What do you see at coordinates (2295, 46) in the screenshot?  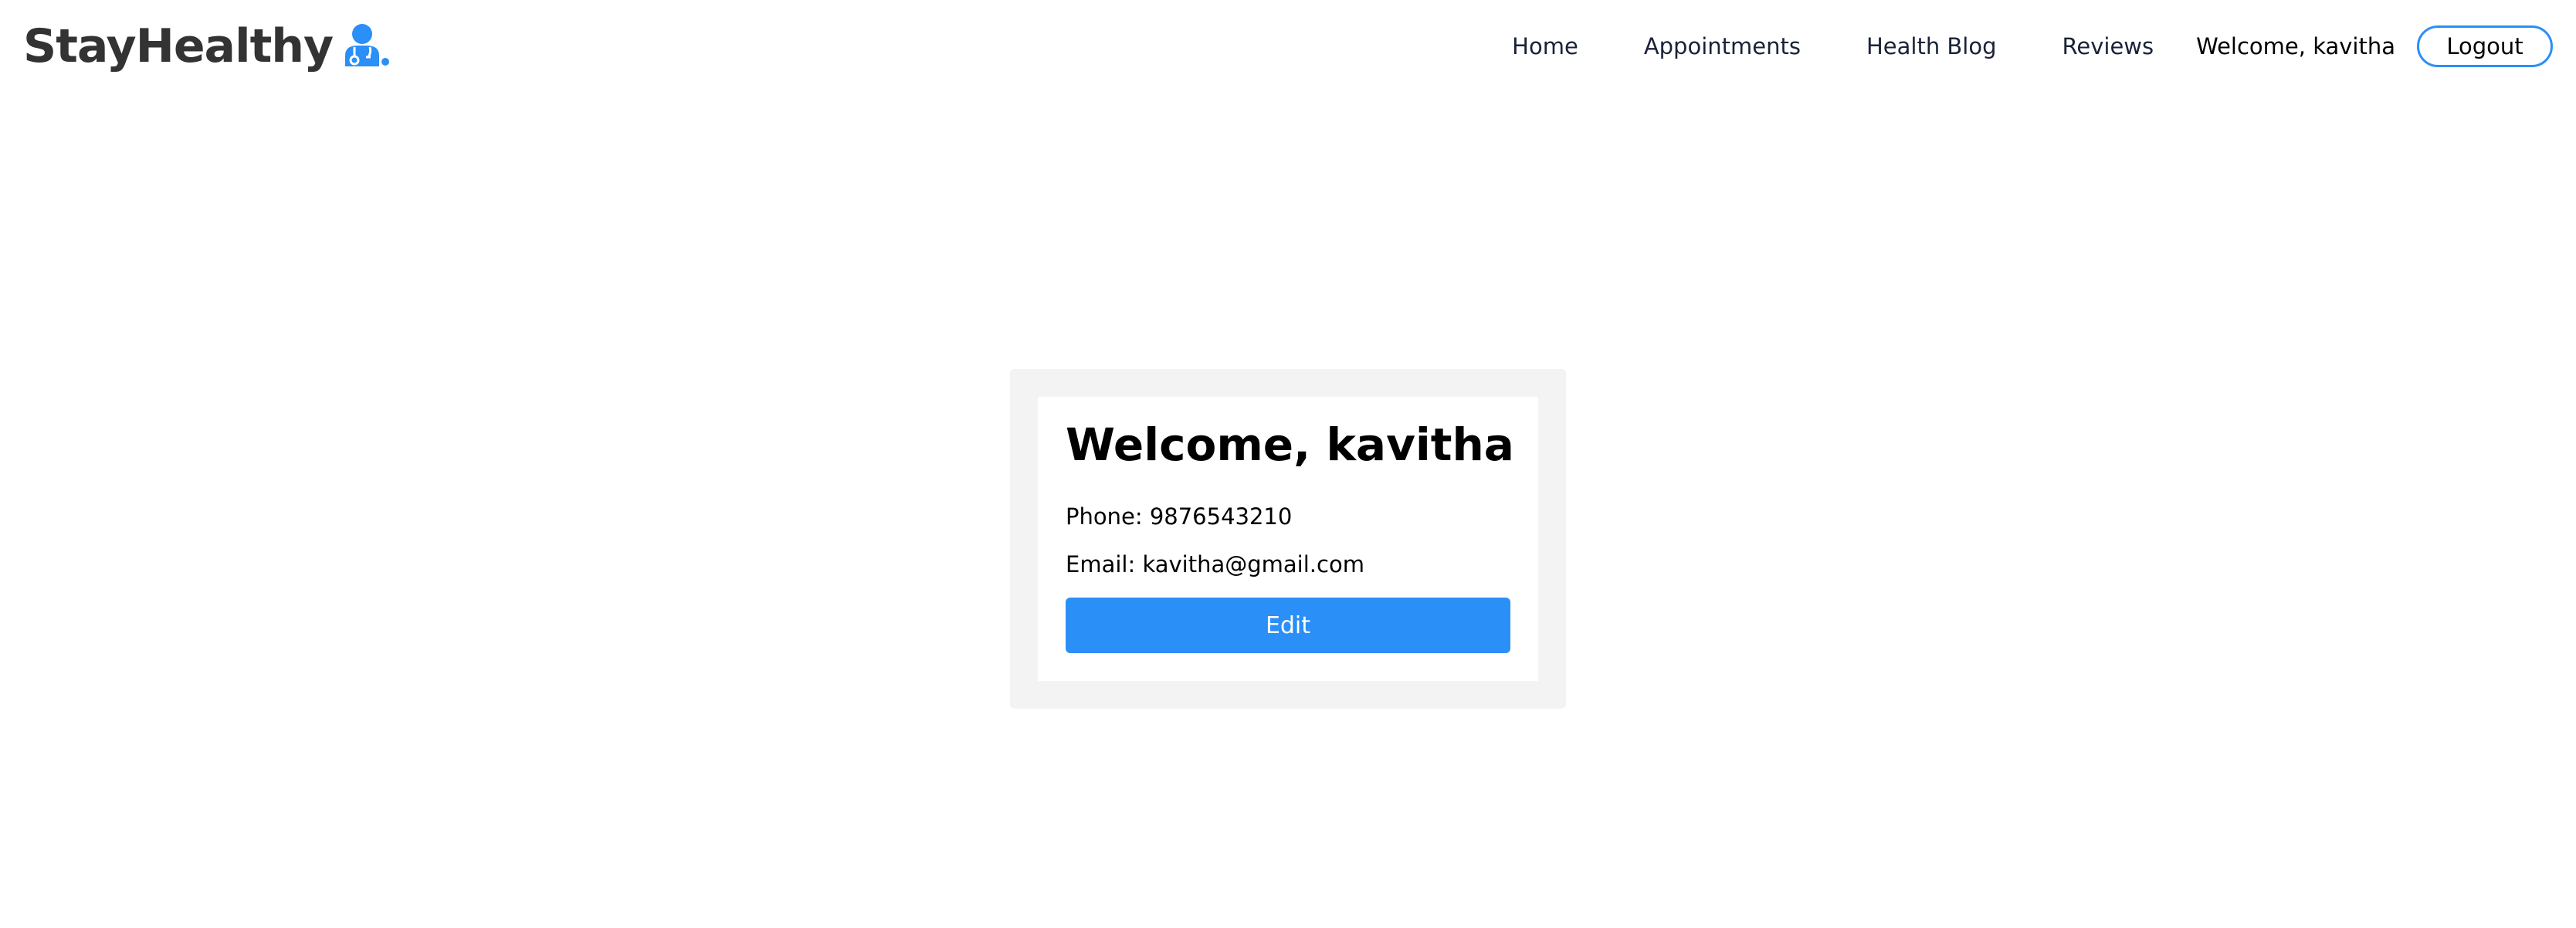 I see `nav-welcome-text: Welcome, kavitha` at bounding box center [2295, 46].